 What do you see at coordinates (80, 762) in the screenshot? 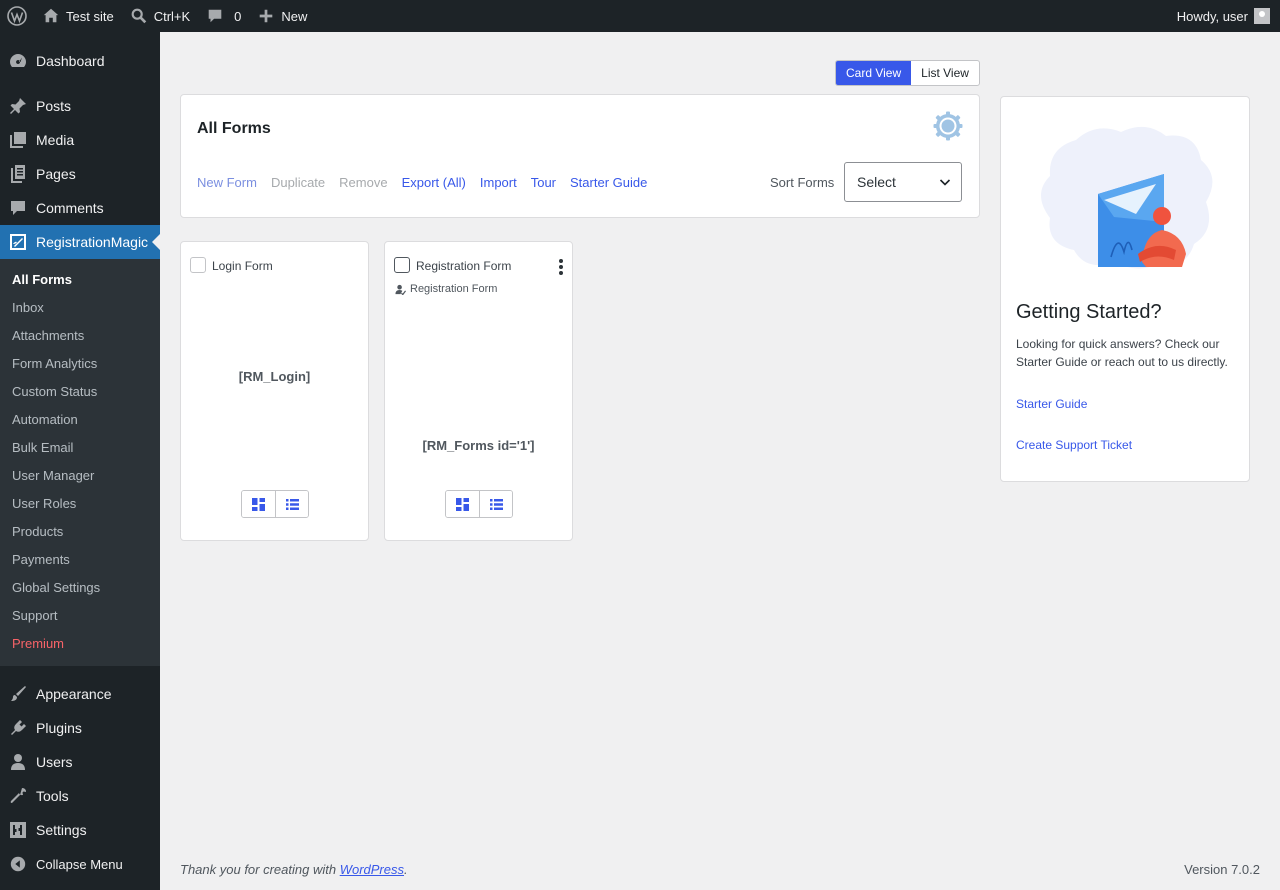
I see `menu-item-users: Users` at bounding box center [80, 762].